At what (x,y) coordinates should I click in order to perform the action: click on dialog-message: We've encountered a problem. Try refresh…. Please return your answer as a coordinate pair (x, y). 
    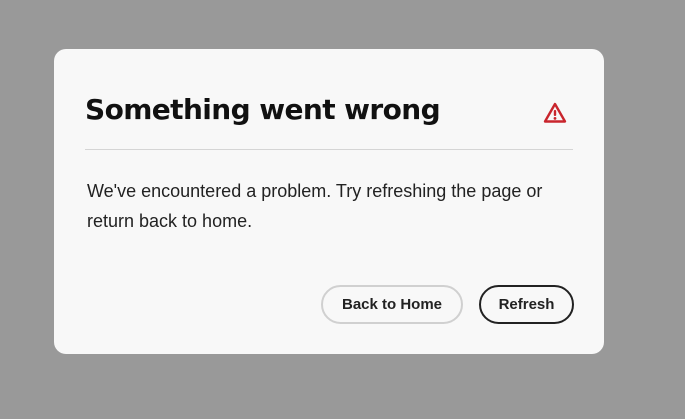
    Looking at the image, I should click on (315, 206).